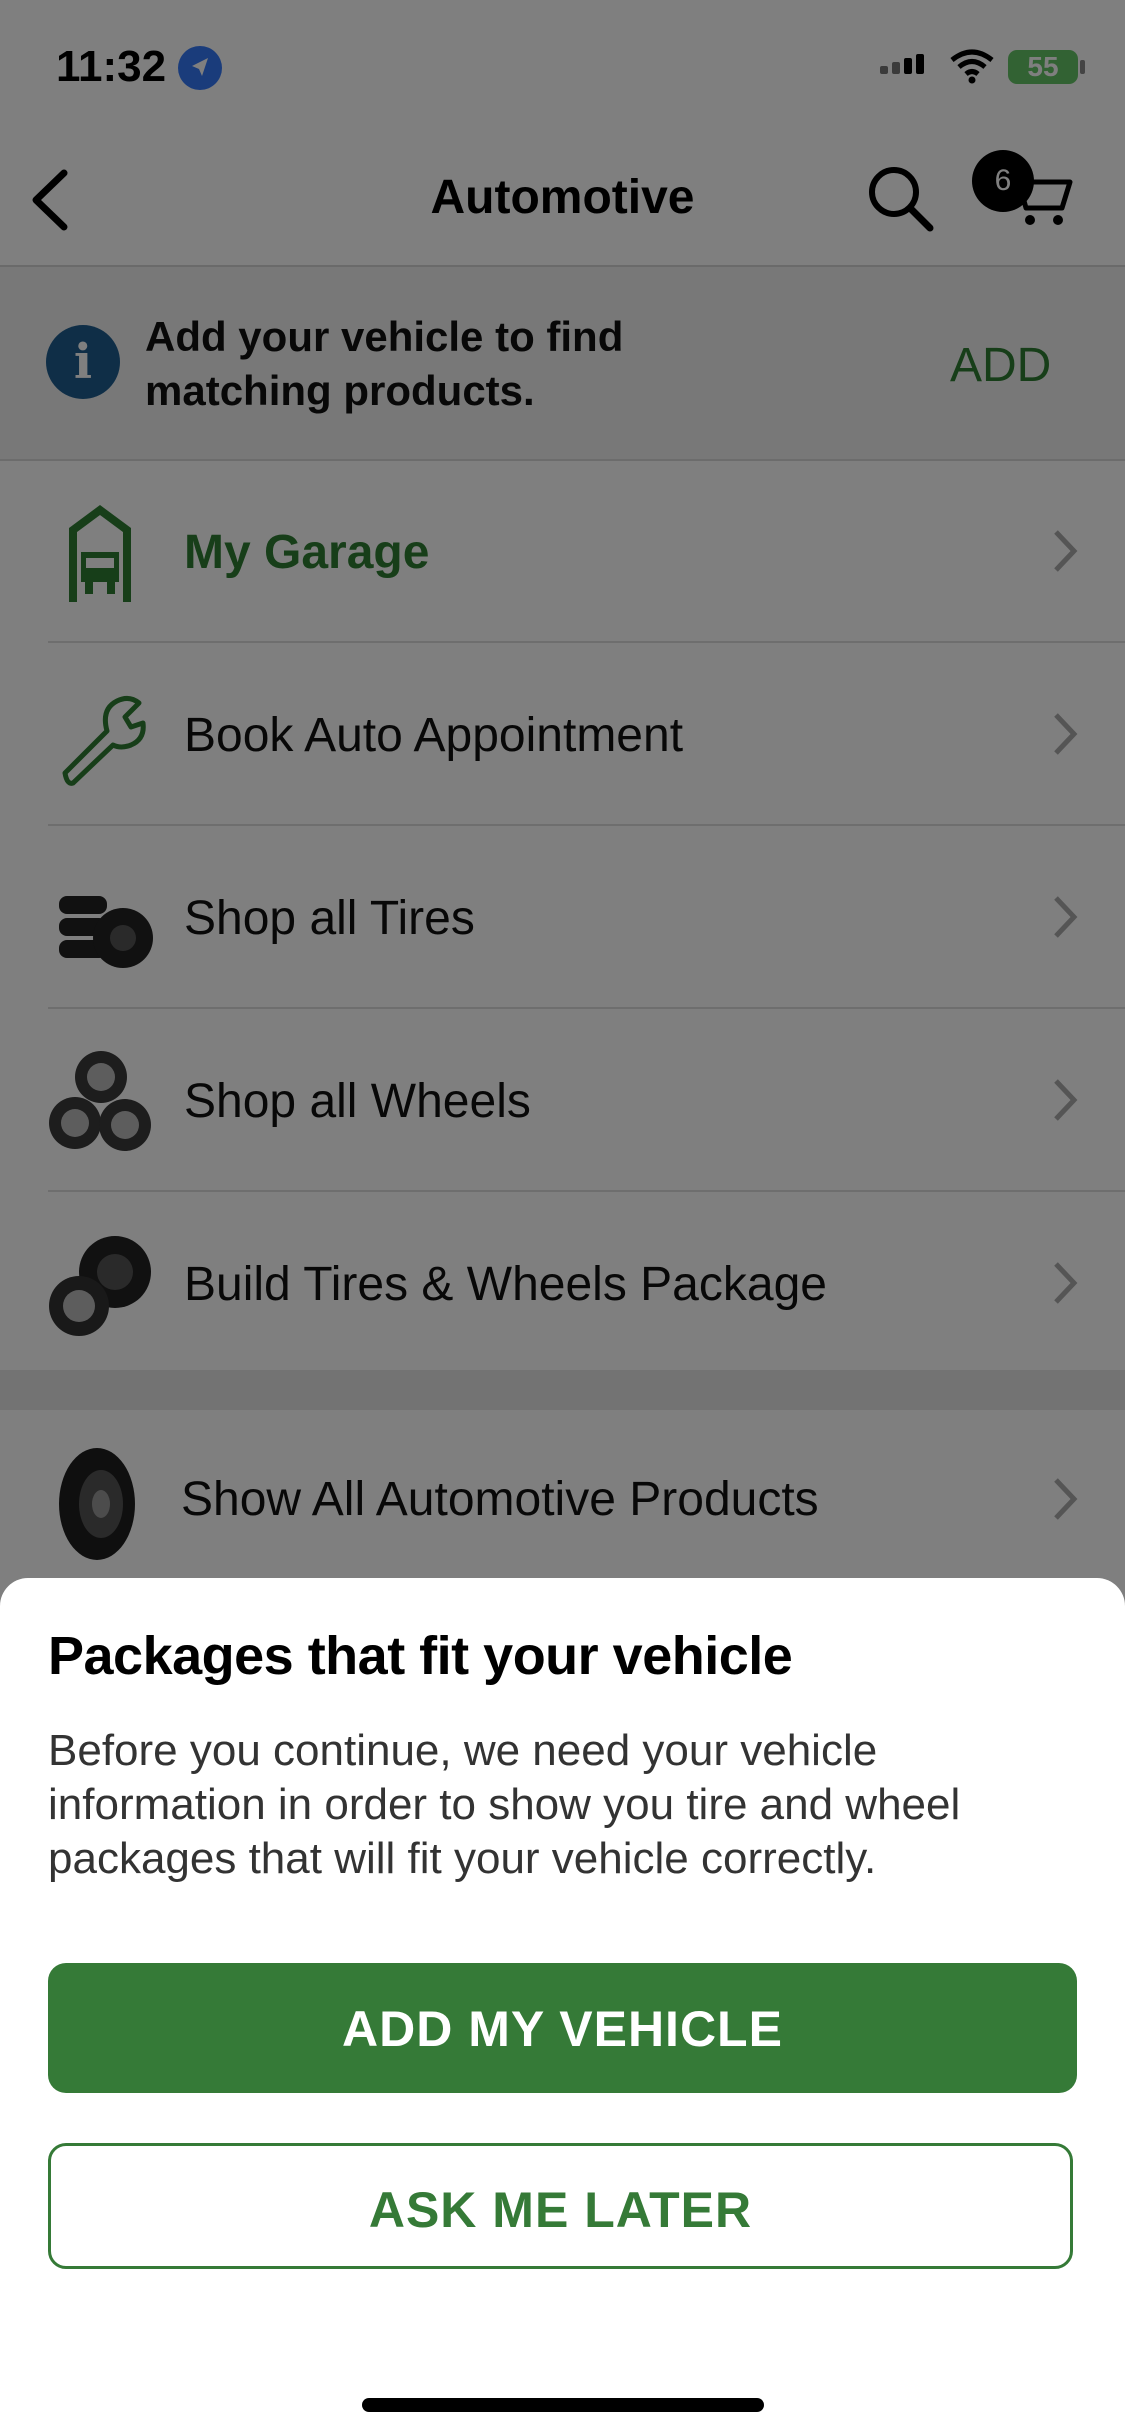  Describe the element at coordinates (560, 2206) in the screenshot. I see `ask-me-later-button: ASK ME LATER` at that location.